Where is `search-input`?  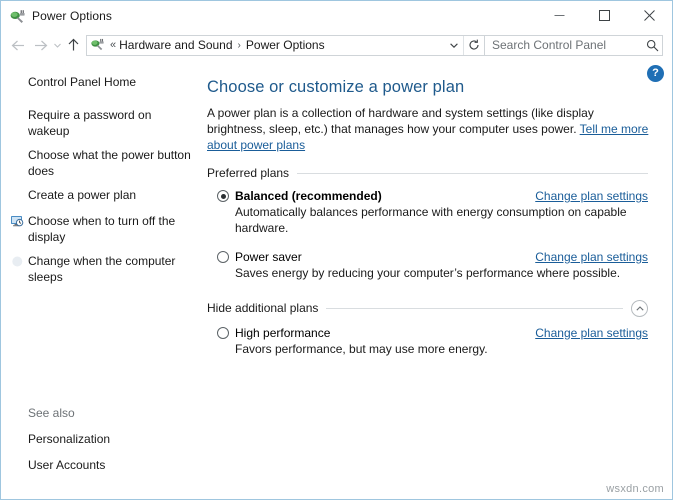
search-input is located at coordinates (563, 45).